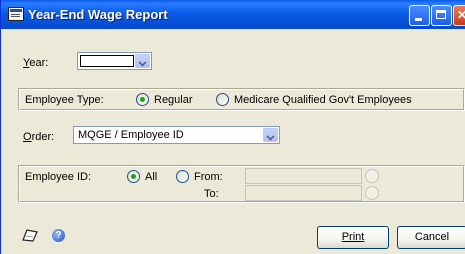 The image size is (465, 254). What do you see at coordinates (16, 14) in the screenshot?
I see `form-icon` at bounding box center [16, 14].